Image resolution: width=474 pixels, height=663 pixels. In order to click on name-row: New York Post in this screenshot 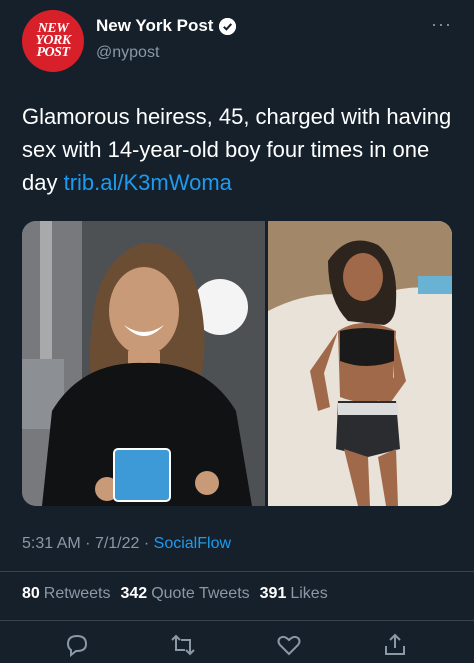, I will do `click(166, 26)`.